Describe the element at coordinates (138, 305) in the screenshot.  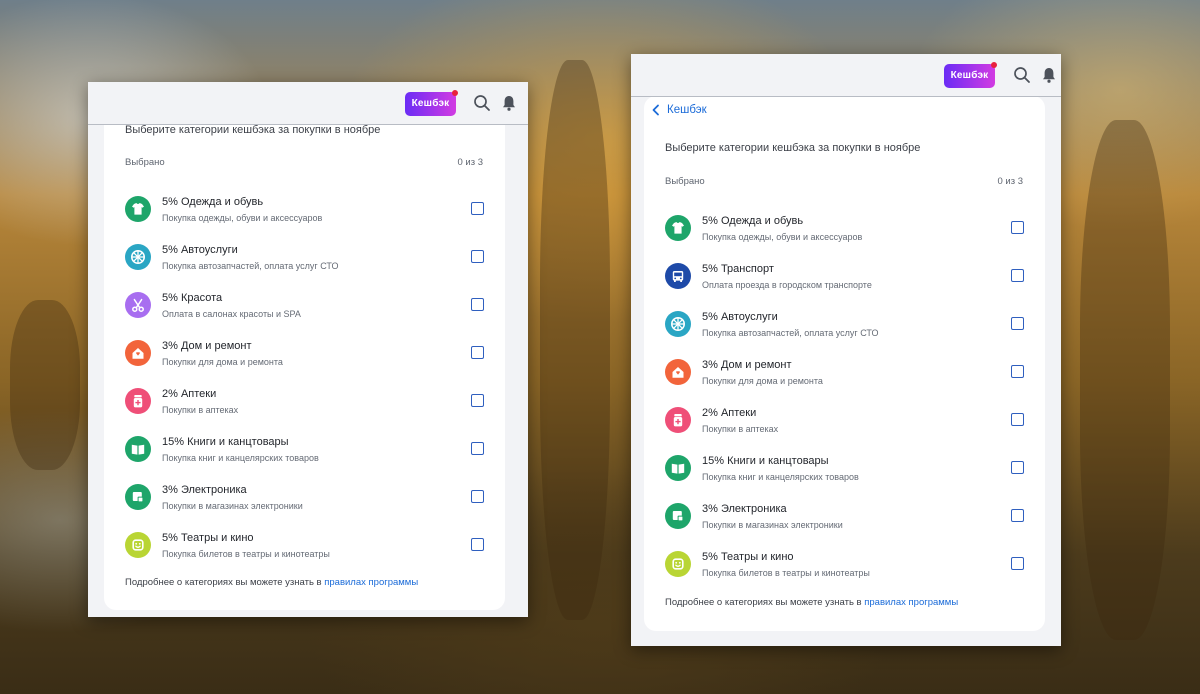
I see `scissors-icon` at that location.